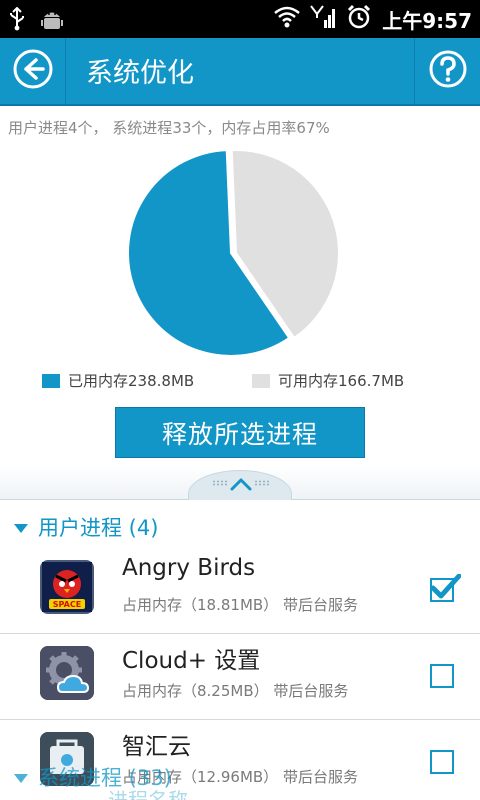 This screenshot has height=800, width=480. Describe the element at coordinates (359, 19) in the screenshot. I see `alarm-icon` at that location.